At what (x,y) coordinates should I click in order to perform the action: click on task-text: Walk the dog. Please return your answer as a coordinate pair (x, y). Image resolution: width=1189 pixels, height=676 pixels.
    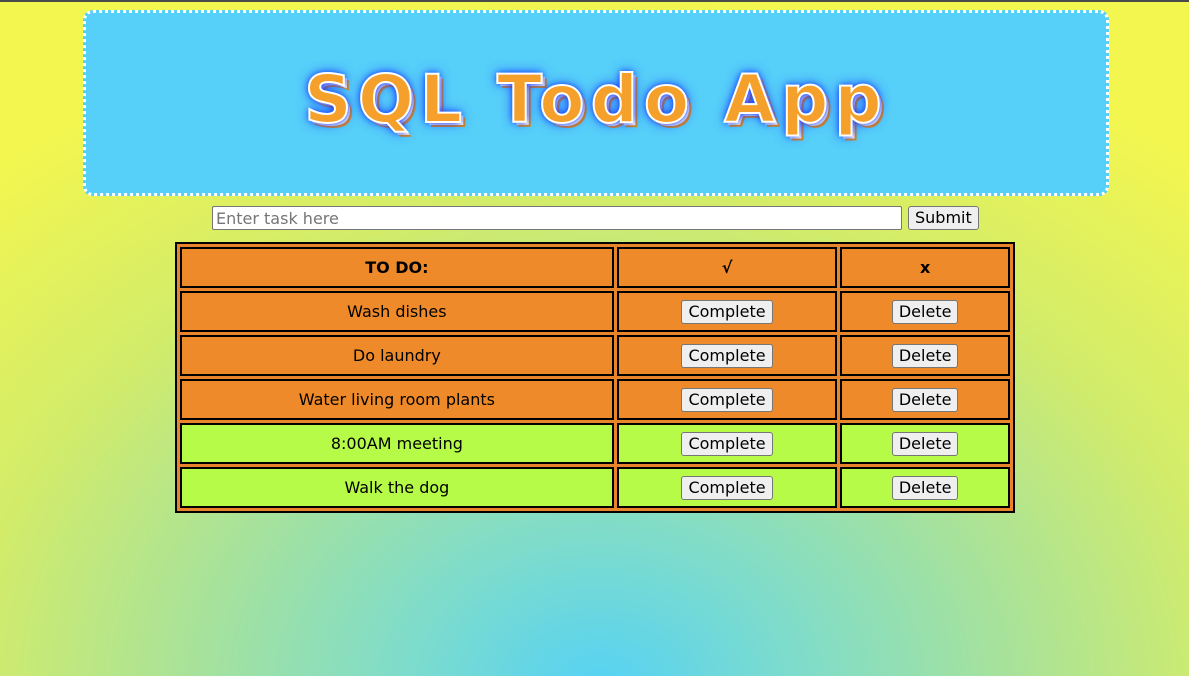
    Looking at the image, I should click on (397, 487).